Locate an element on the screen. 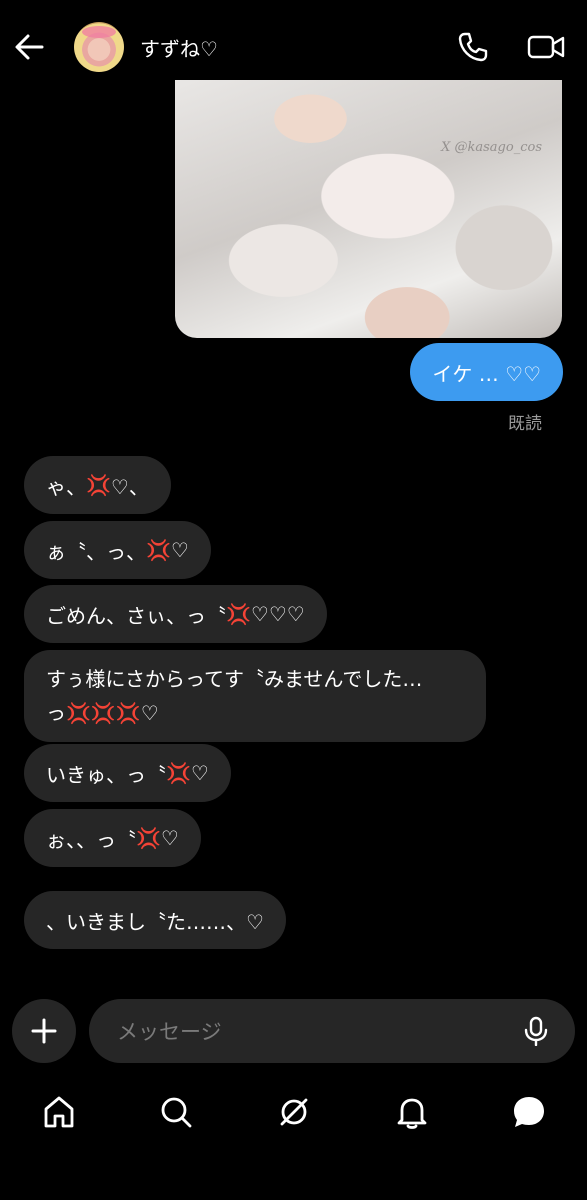  received-message-bubble: ゃ、 💢 ♡、 is located at coordinates (97, 485).